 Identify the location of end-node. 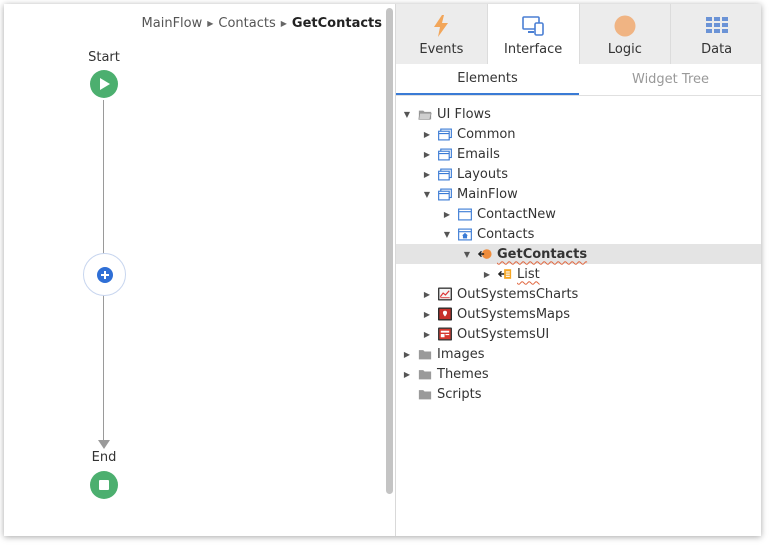
(104, 485).